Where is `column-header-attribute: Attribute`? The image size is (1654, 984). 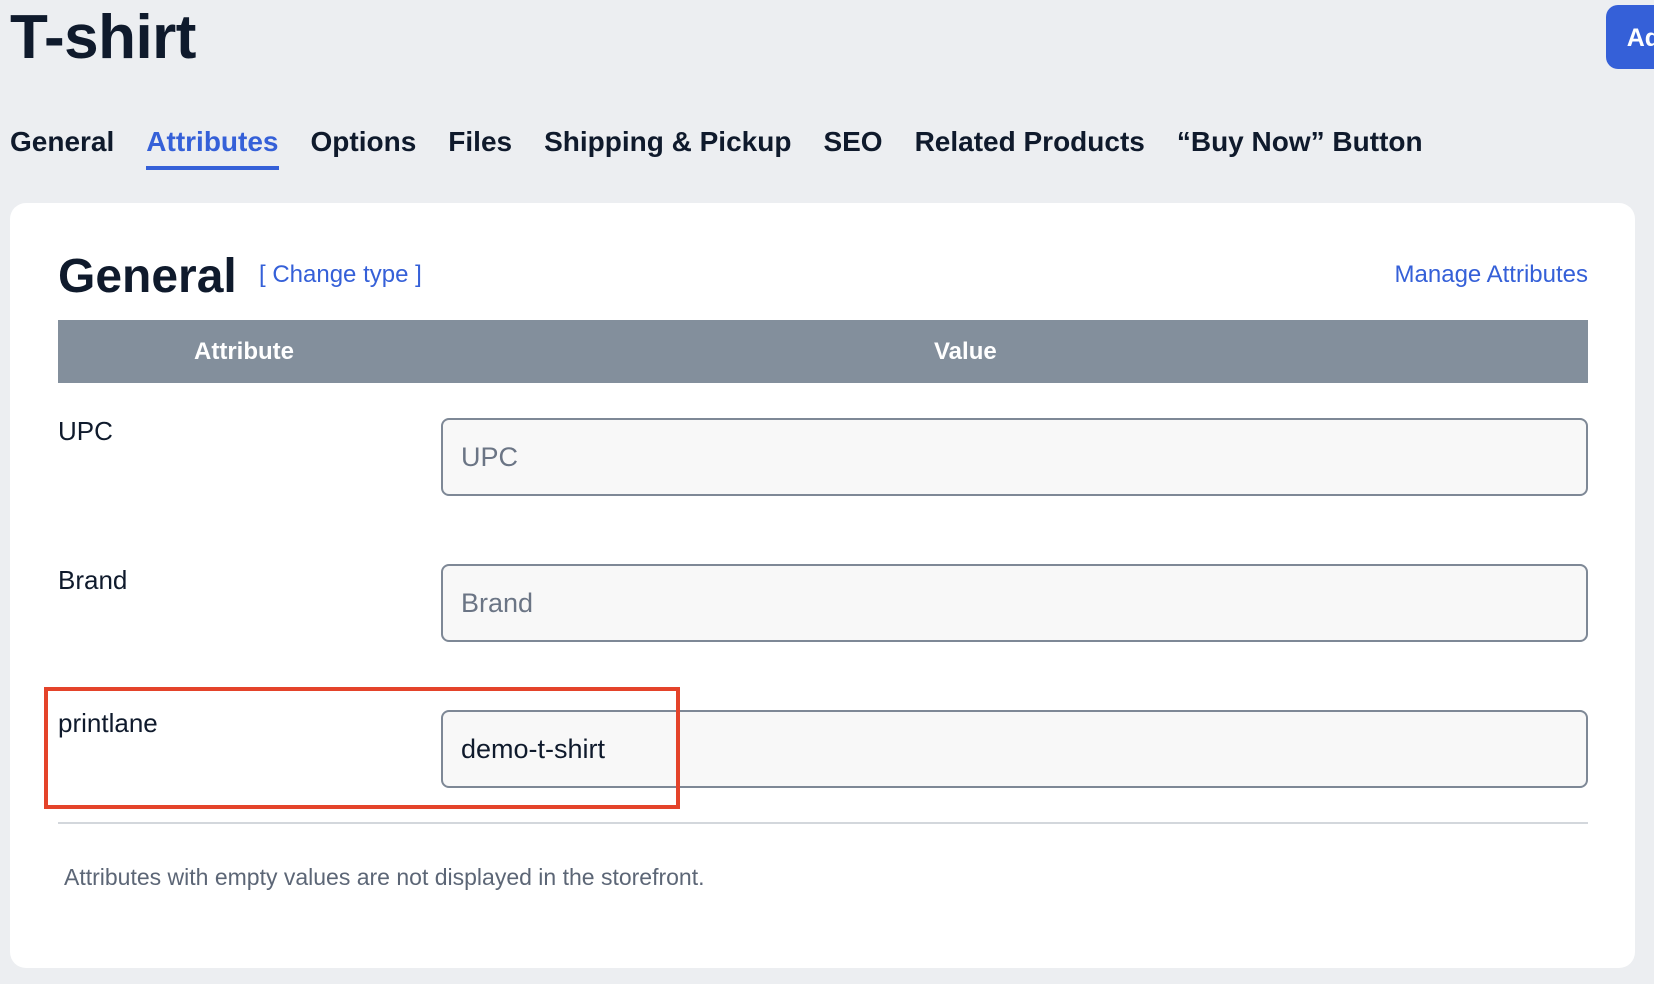 column-header-attribute: Attribute is located at coordinates (244, 351).